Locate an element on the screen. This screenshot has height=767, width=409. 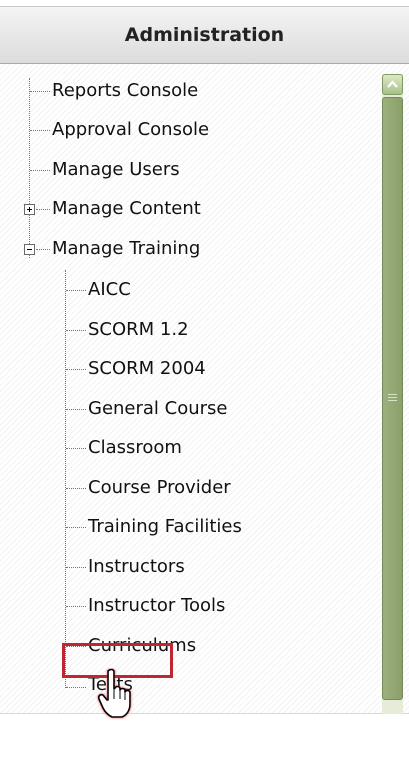
scroll-thumb is located at coordinates (392, 398).